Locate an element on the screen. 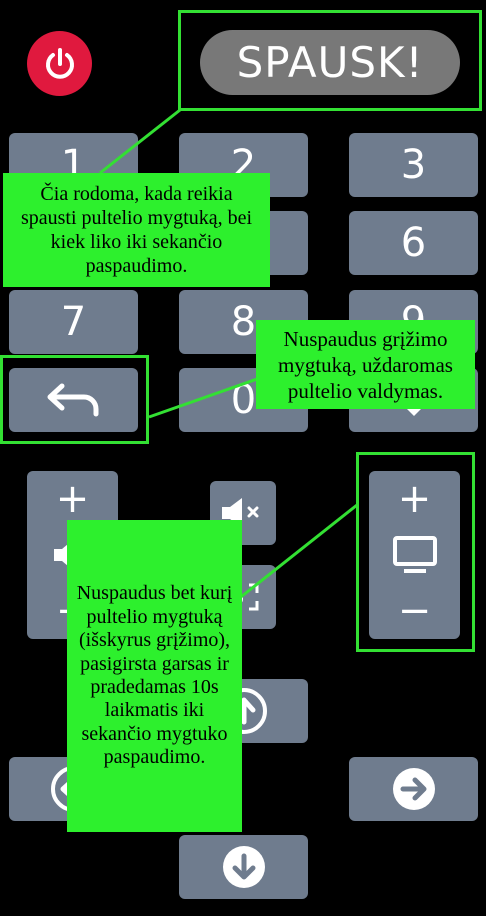 This screenshot has height=916, width=486. channel-highlight-frame is located at coordinates (415, 552).